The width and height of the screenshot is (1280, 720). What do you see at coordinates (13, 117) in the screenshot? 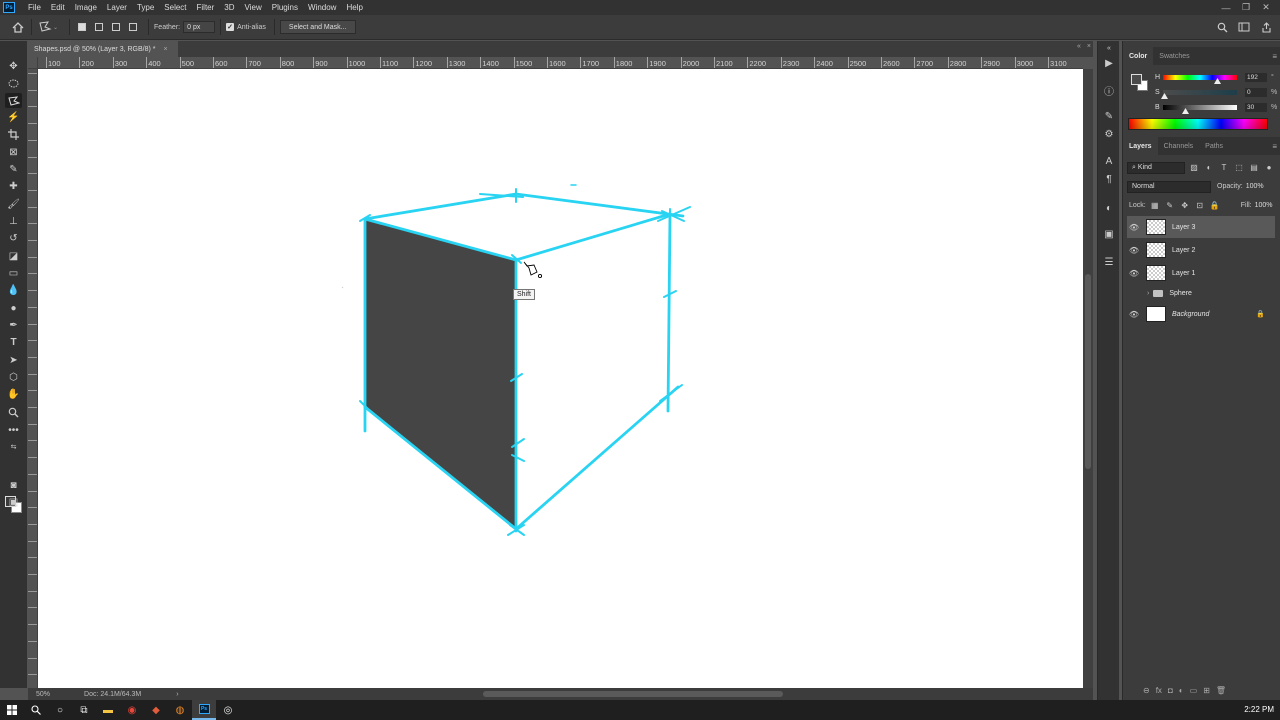
I see `magic-wand-tool-icon: ⚡` at bounding box center [13, 117].